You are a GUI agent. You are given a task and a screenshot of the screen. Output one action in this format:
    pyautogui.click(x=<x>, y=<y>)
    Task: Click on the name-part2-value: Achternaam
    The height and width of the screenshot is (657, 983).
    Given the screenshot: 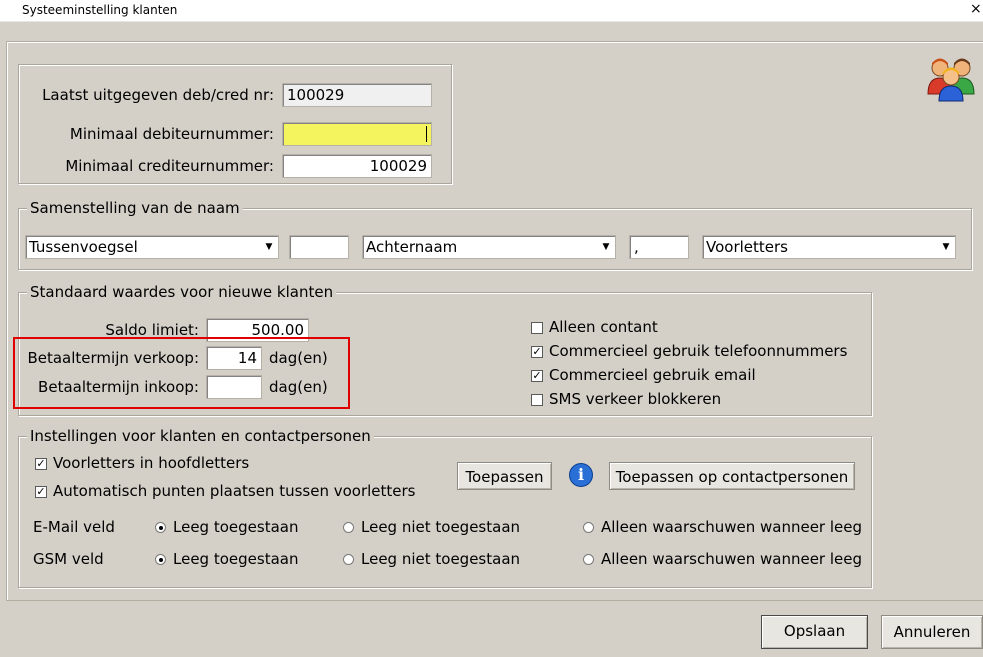 What is the action you would take?
    pyautogui.click(x=412, y=247)
    